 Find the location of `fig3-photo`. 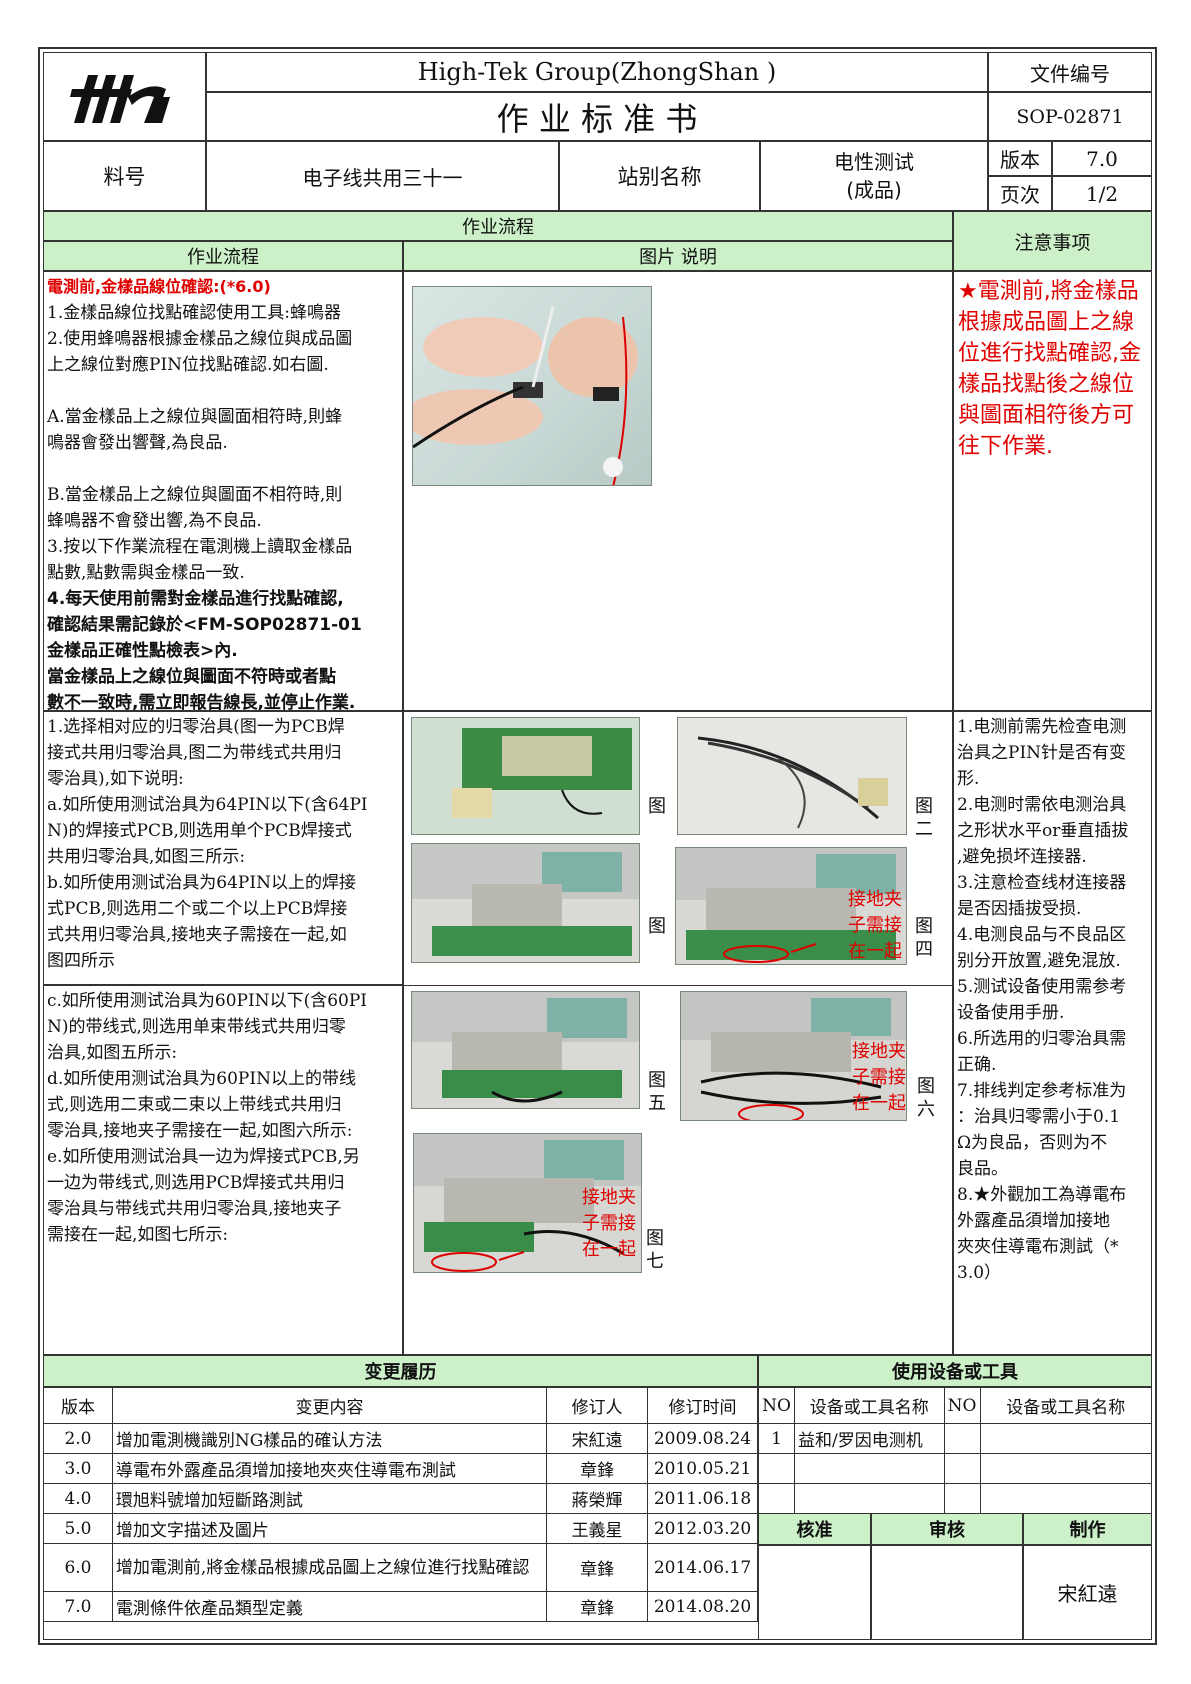

fig3-photo is located at coordinates (525, 903).